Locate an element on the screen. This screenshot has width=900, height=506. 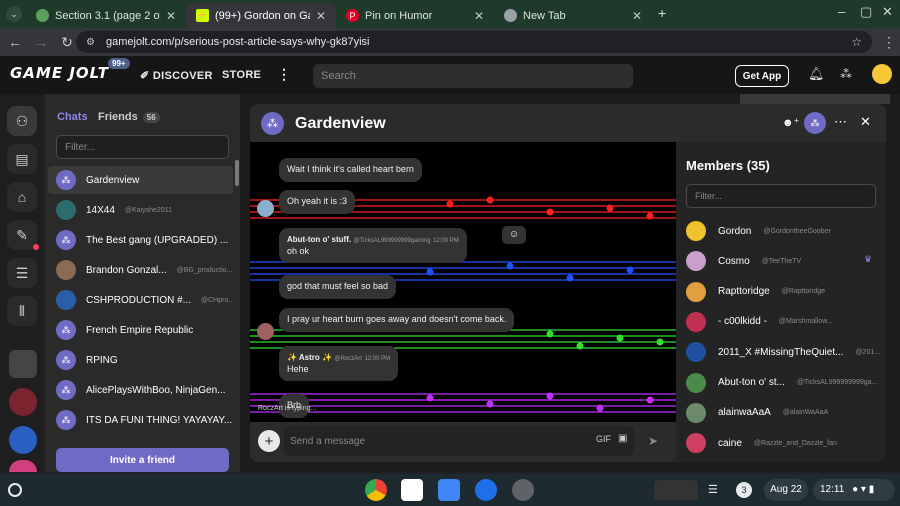
tab-gamejolt: ⚡ (99+) Gordon on Game Jolt: "S ✕ is located at coordinates (261, 15).